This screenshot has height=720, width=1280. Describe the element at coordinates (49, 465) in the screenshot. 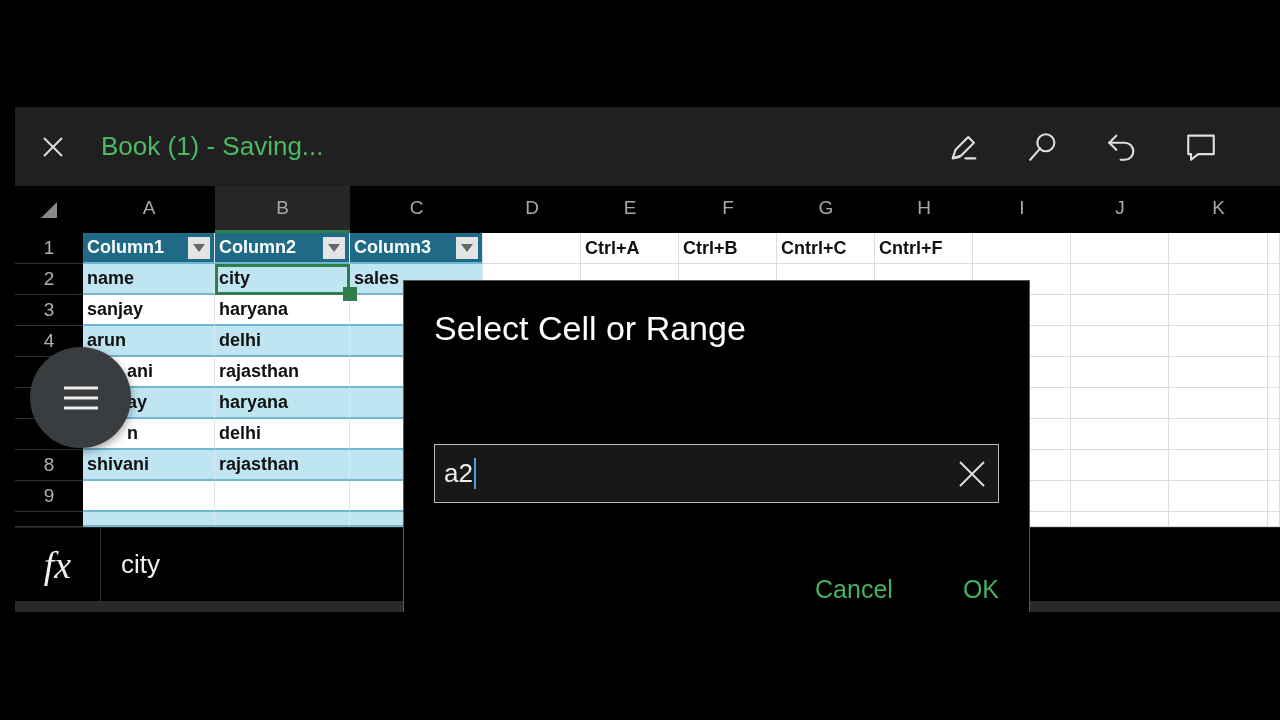

I see `row-header: 8` at that location.